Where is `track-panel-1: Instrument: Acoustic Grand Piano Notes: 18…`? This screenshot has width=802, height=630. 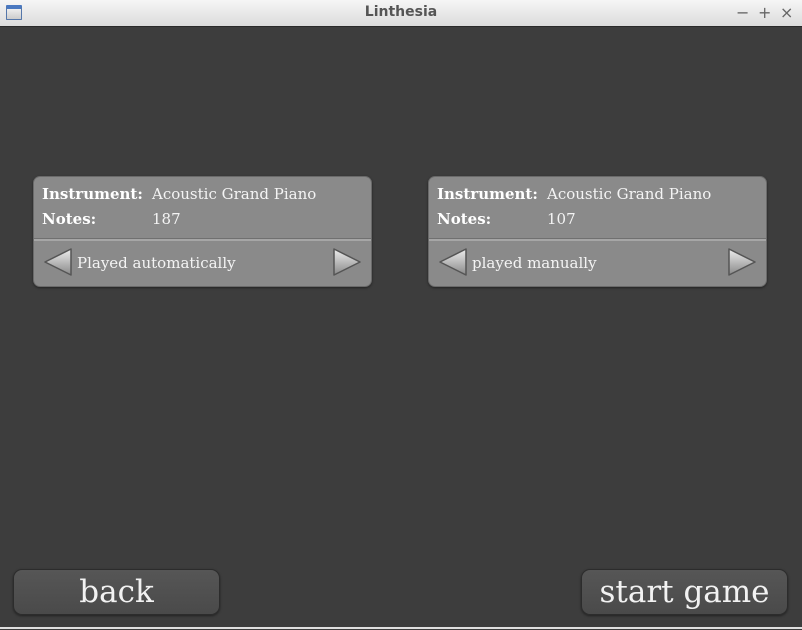
track-panel-1: Instrument: Acoustic Grand Piano Notes: 18… is located at coordinates (202, 231).